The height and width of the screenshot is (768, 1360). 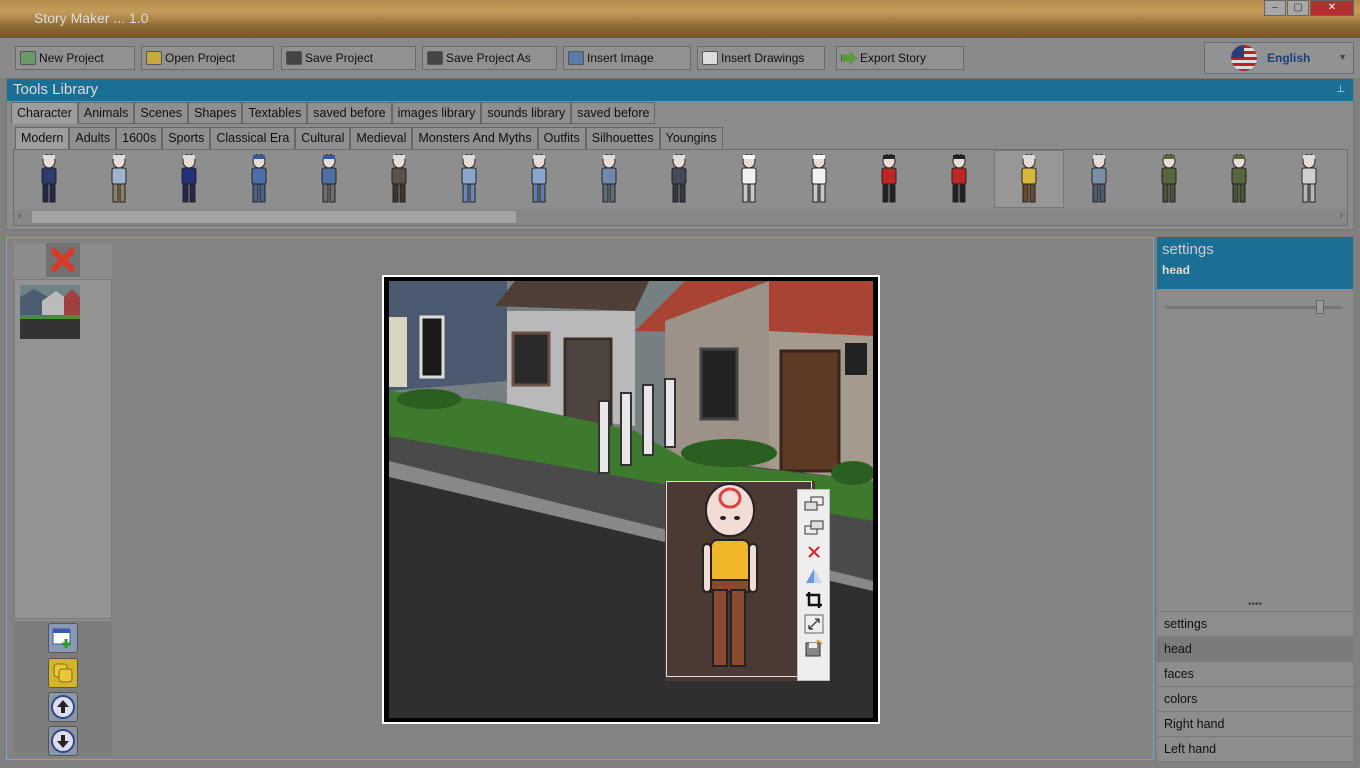 I want to click on save-element-button, so click(x=814, y=648).